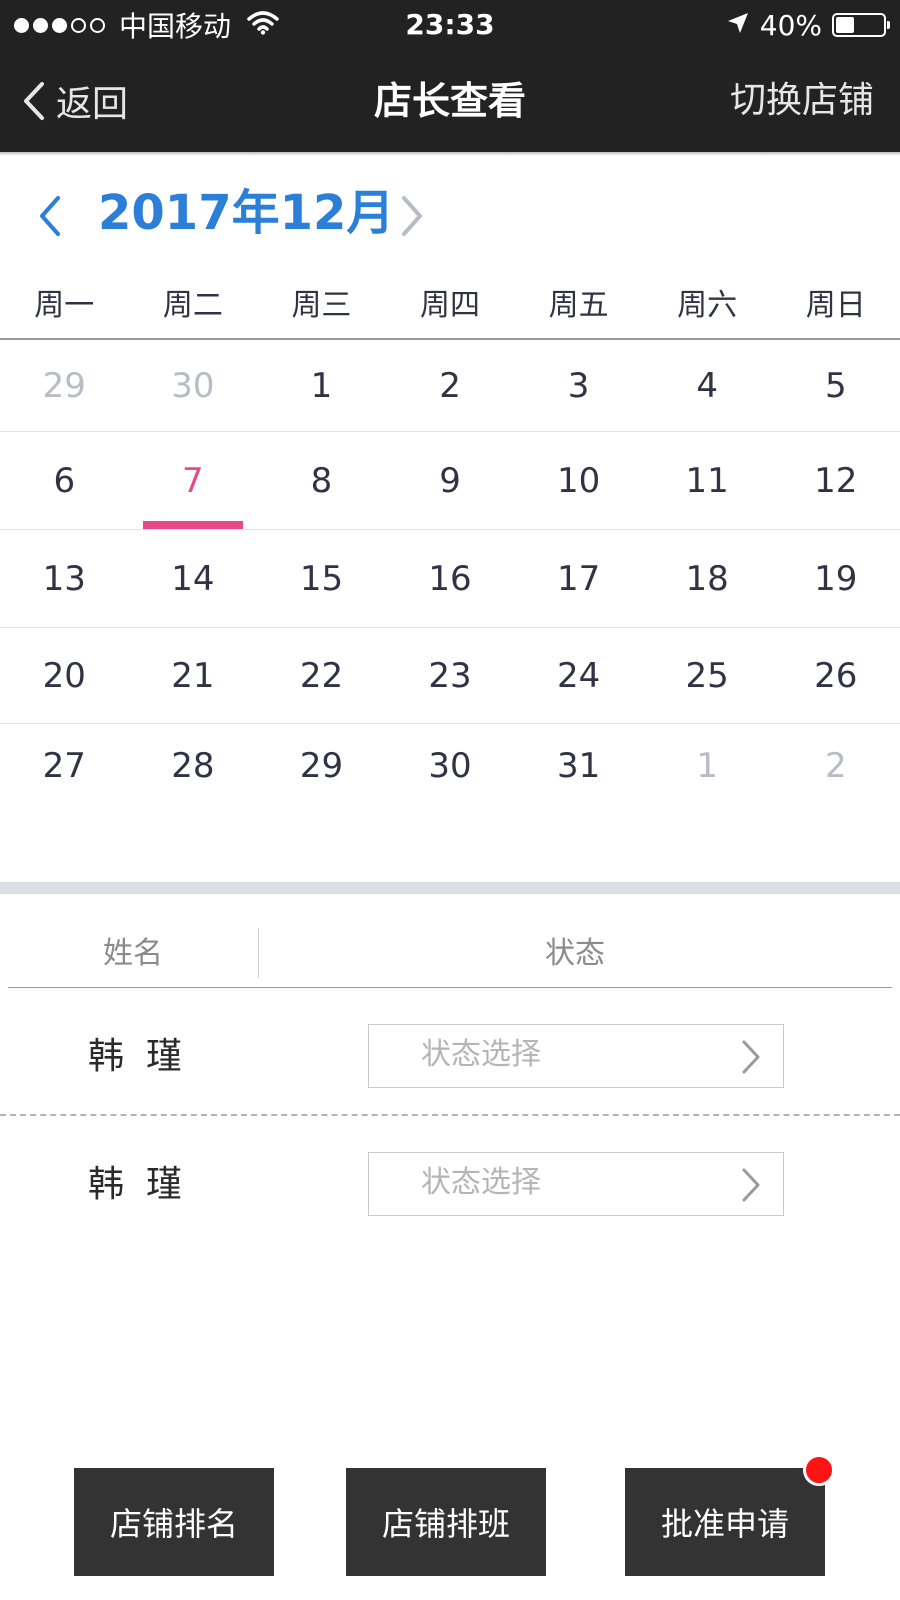 Image resolution: width=900 pixels, height=1600 pixels. I want to click on back-button: 返回, so click(75, 101).